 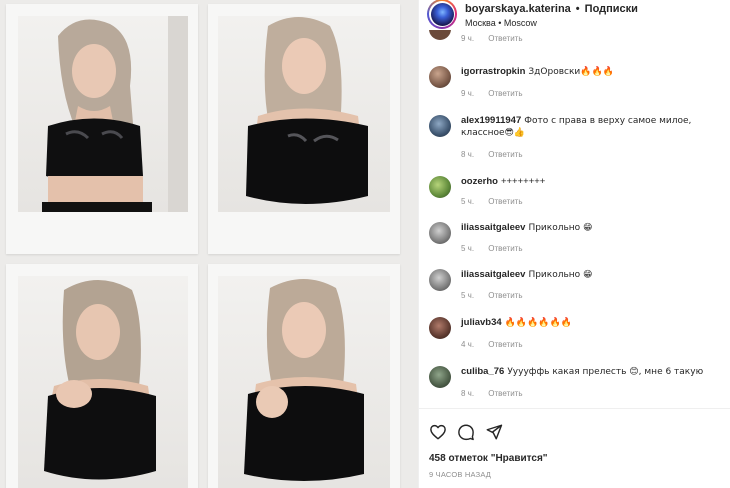 What do you see at coordinates (538, 323) in the screenshot?
I see `comment-text: 🔥🔥🔥🔥🔥🔥` at bounding box center [538, 323].